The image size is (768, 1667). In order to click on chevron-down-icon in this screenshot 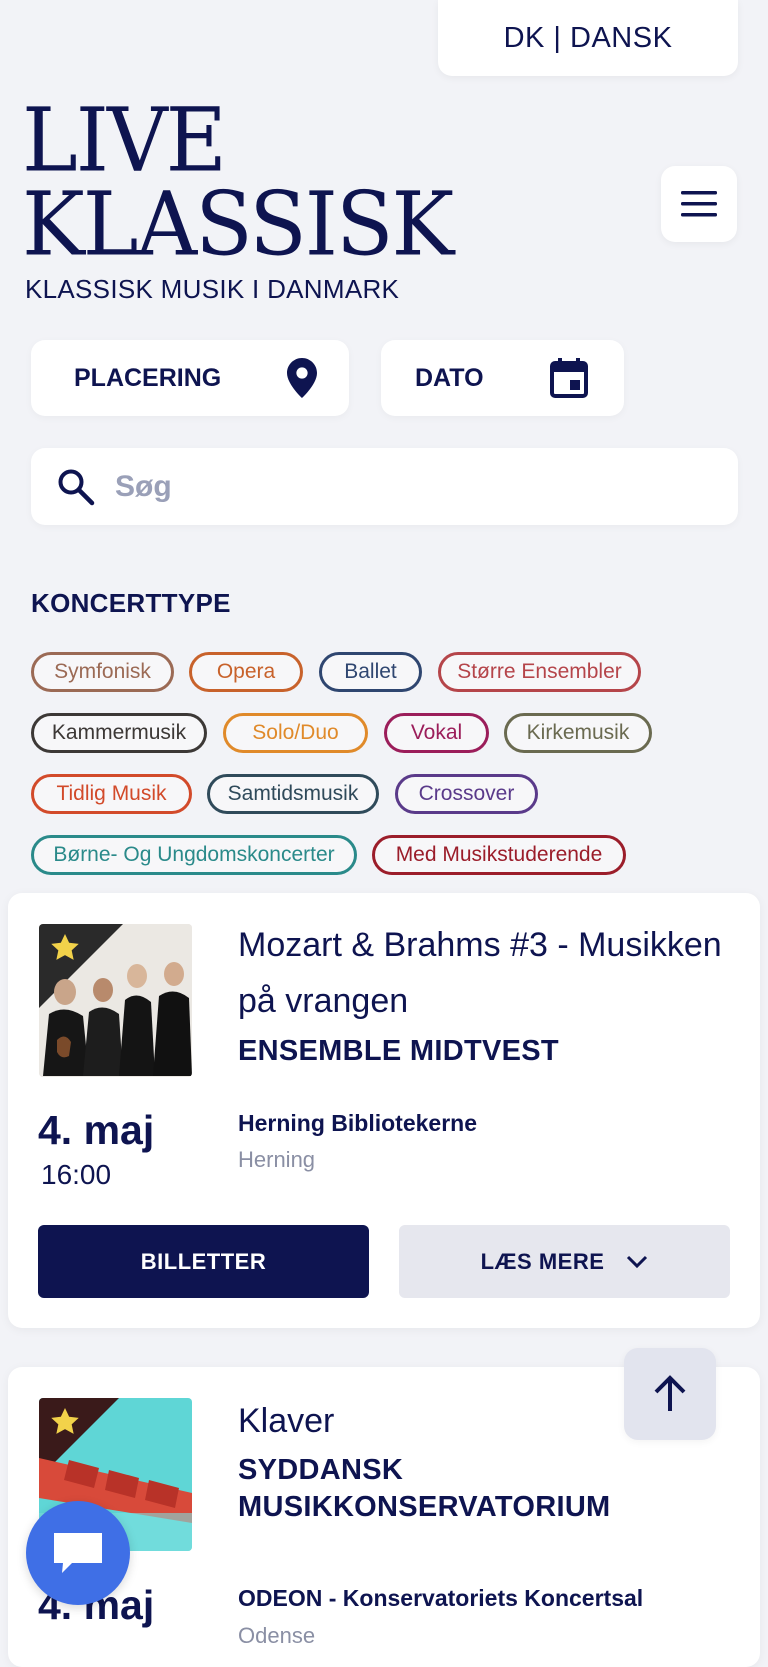, I will do `click(637, 1261)`.